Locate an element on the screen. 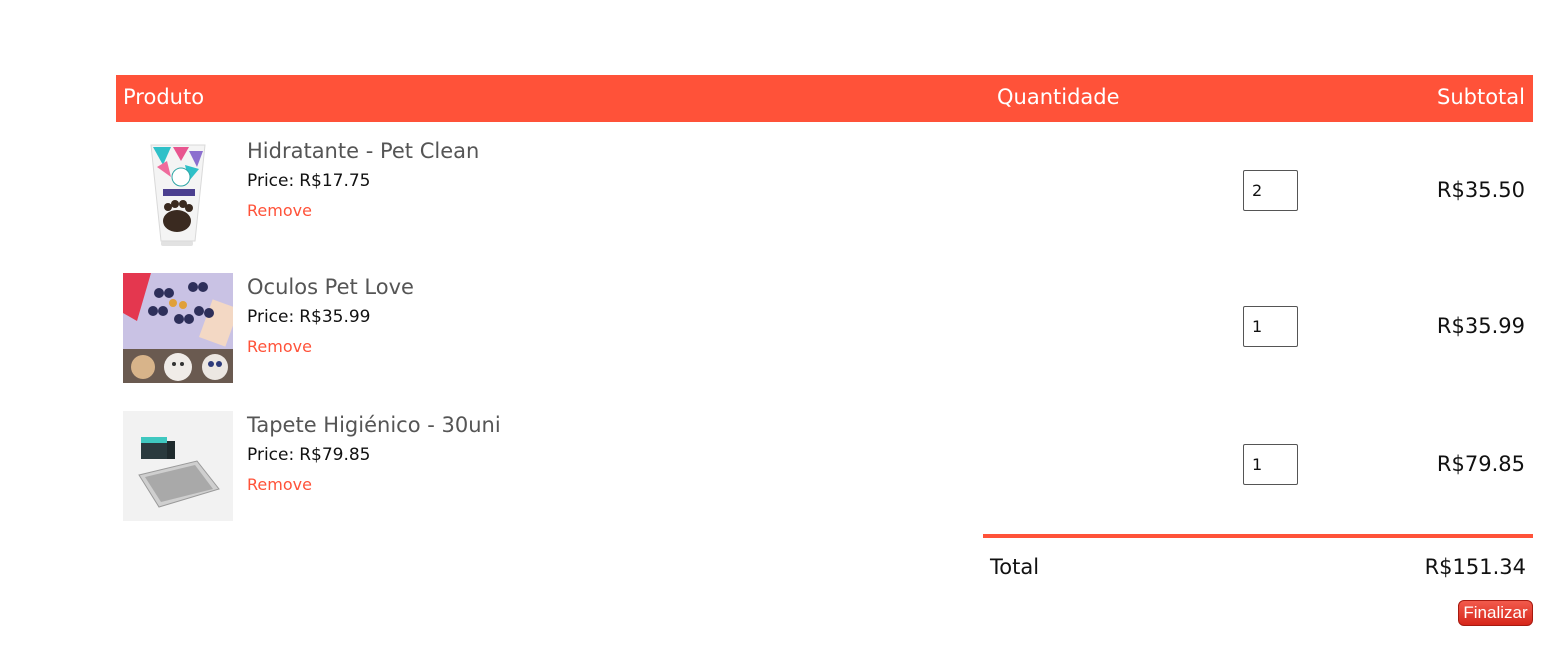 This screenshot has width=1568, height=657. product-price: Price: R$35.99 is located at coordinates (330, 317).